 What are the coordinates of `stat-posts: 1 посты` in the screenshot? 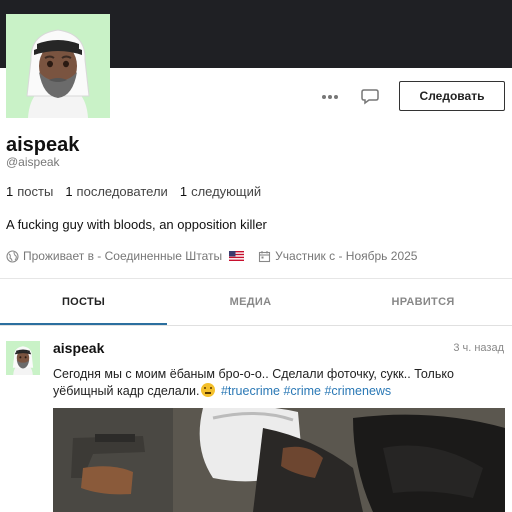 It's located at (29, 191).